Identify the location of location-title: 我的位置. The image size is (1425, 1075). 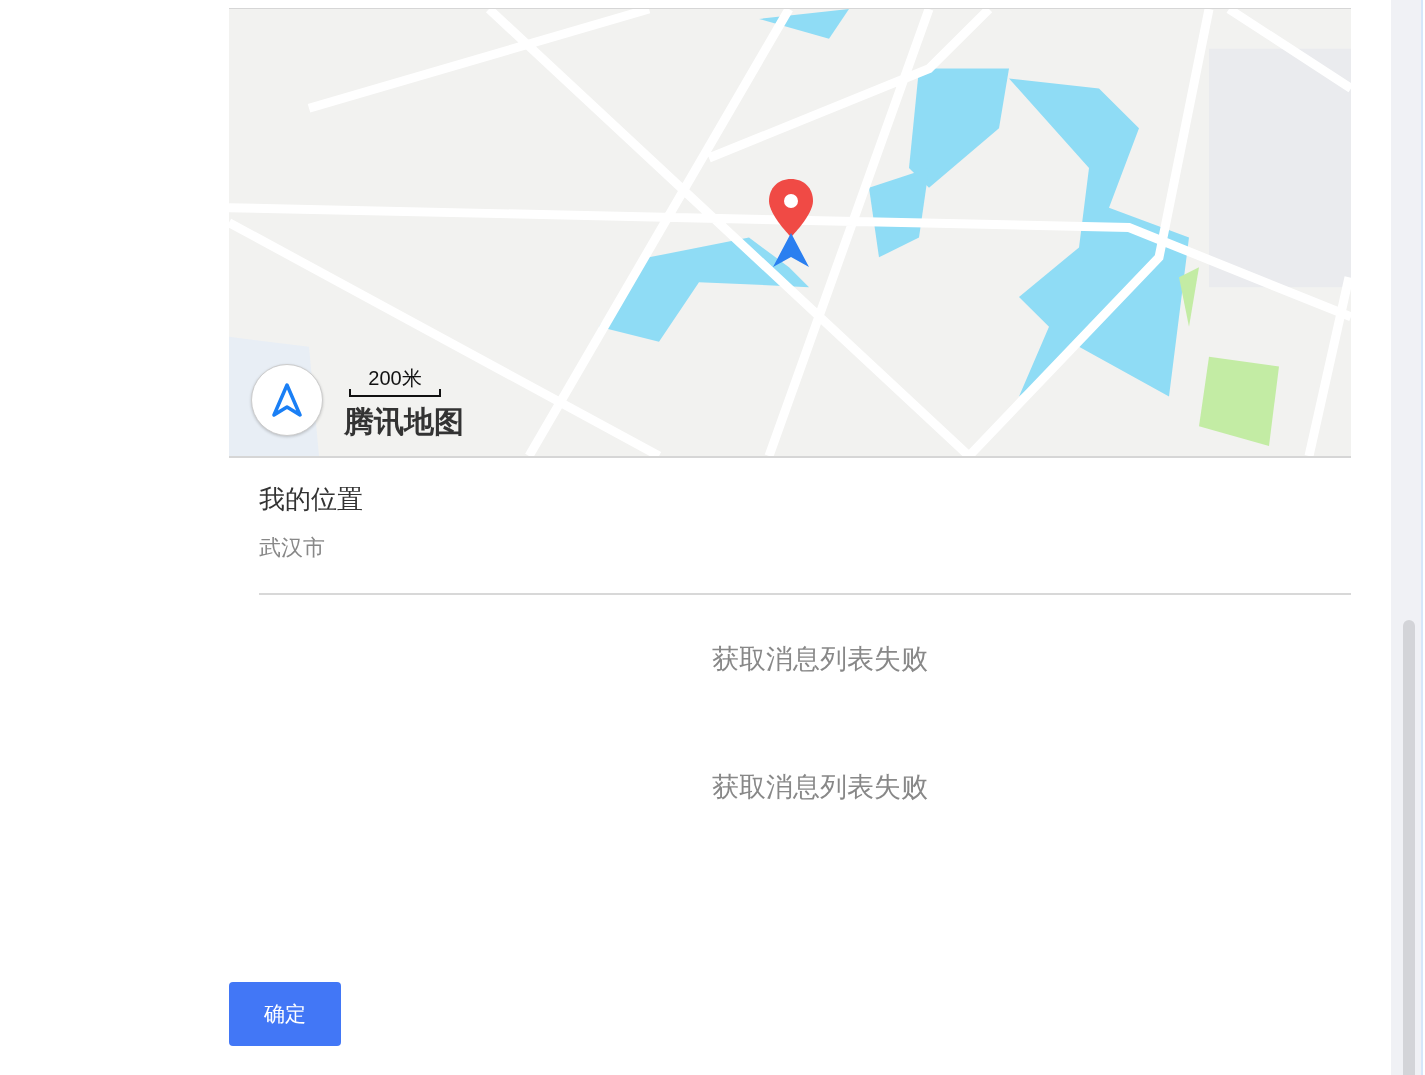
(311, 499).